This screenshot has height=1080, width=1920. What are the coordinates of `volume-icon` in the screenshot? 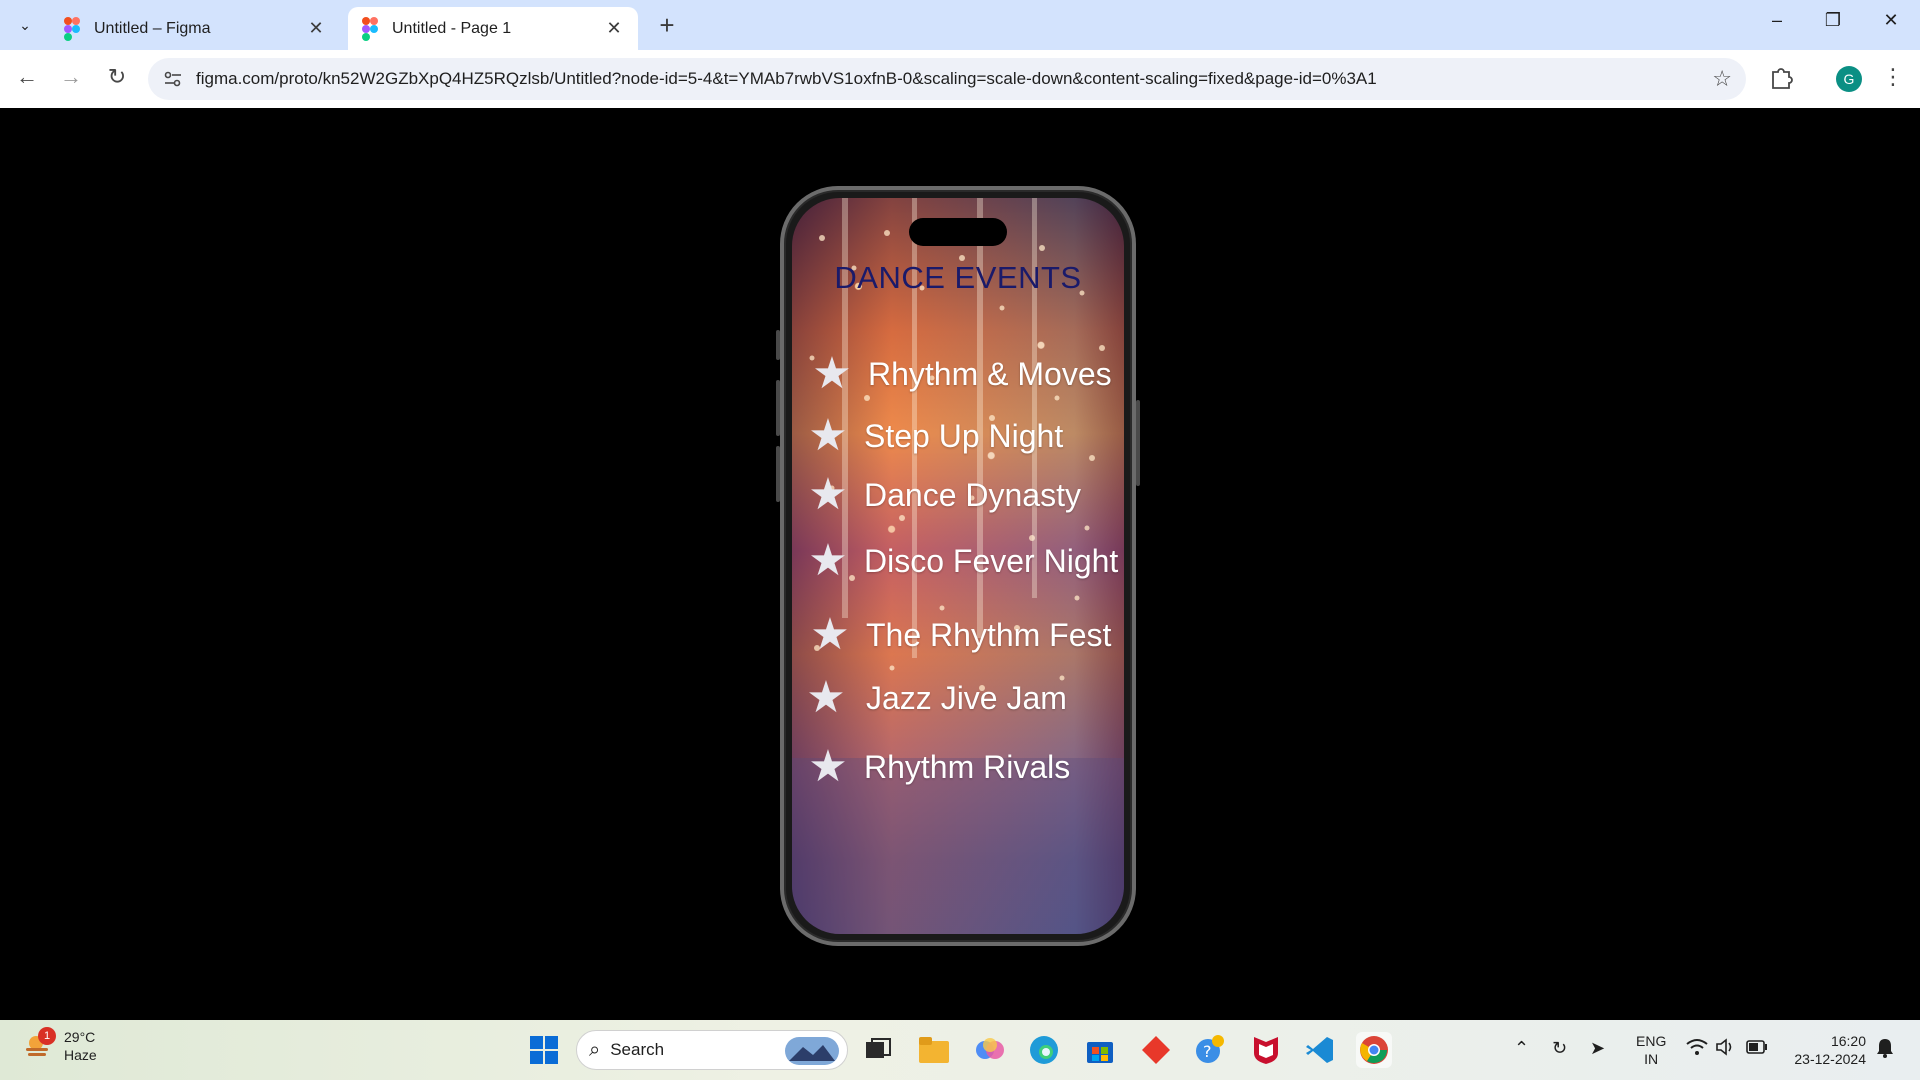 It's located at (1726, 1049).